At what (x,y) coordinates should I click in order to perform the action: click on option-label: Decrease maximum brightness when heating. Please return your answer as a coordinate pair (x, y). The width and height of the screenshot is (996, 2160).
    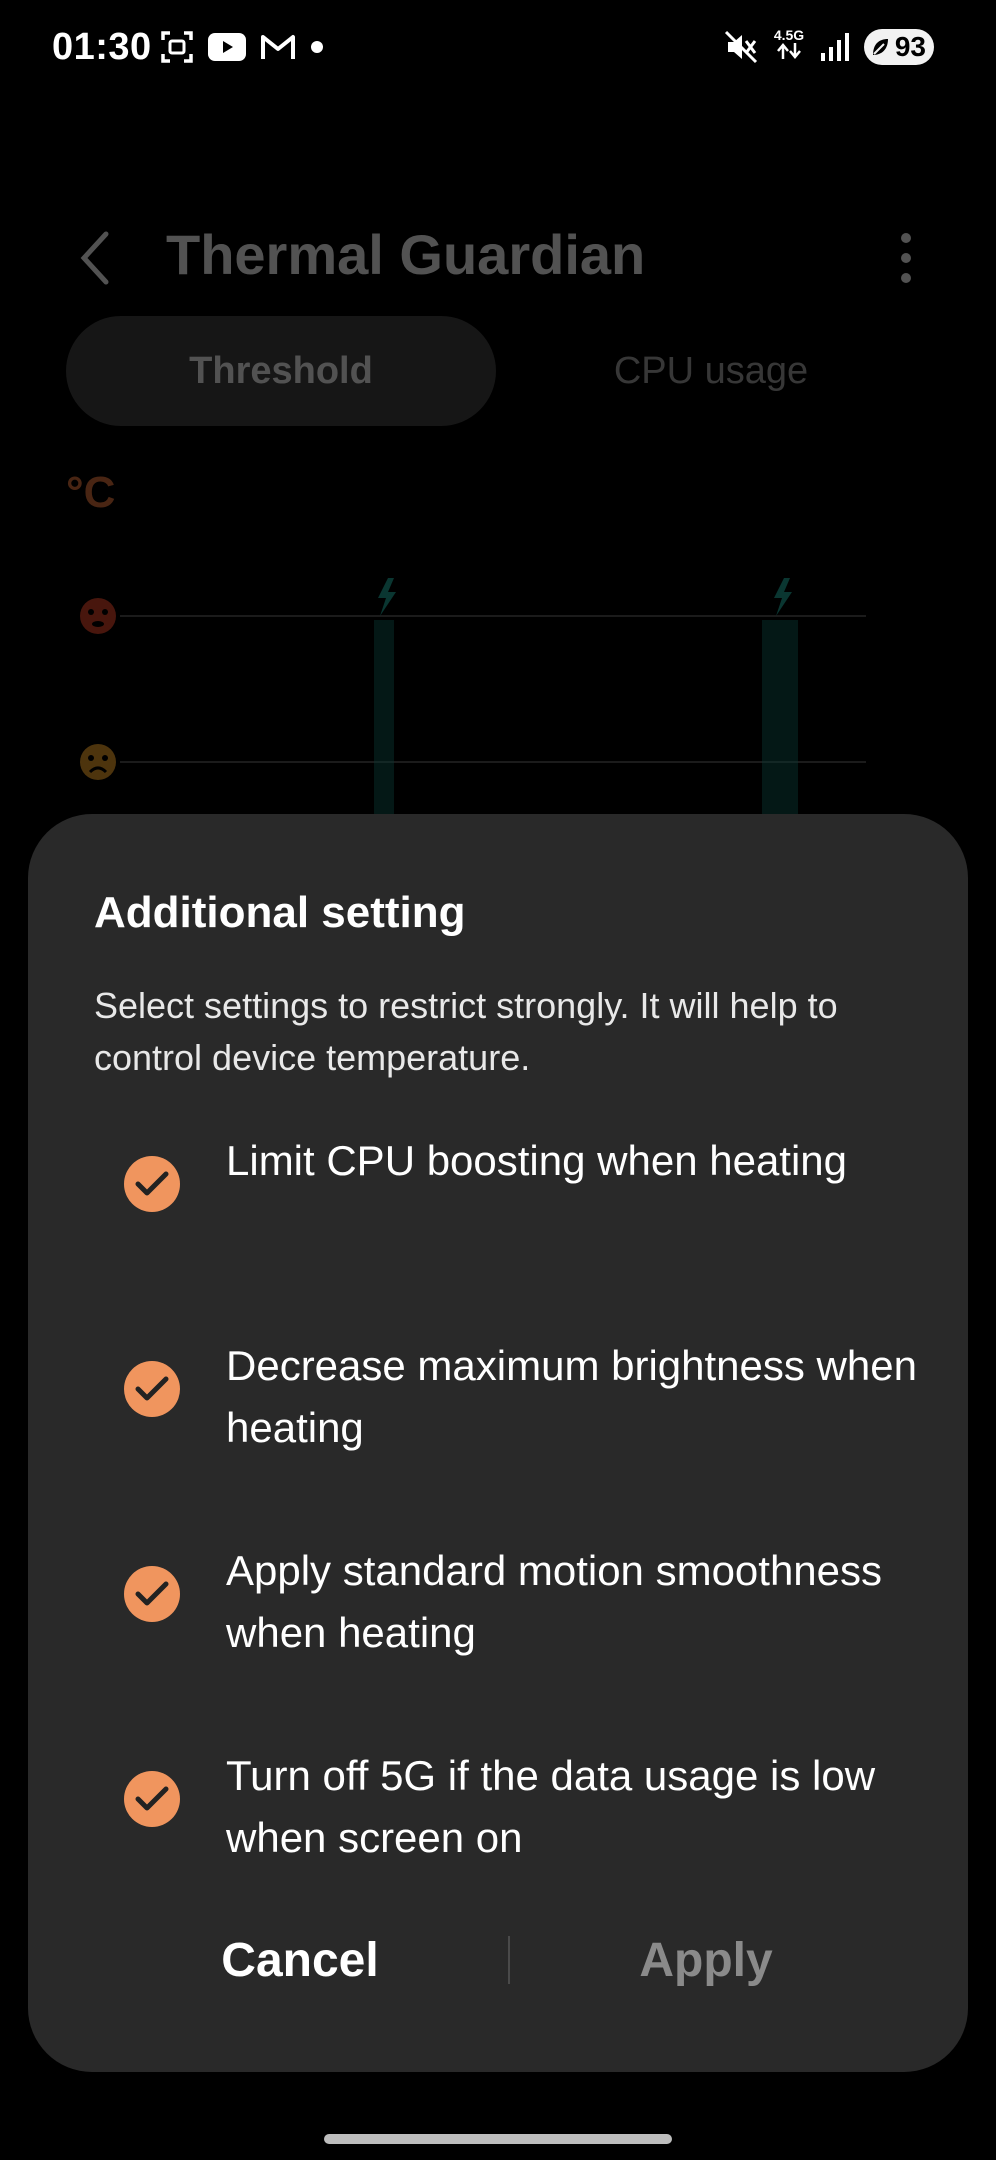
    Looking at the image, I should click on (571, 1396).